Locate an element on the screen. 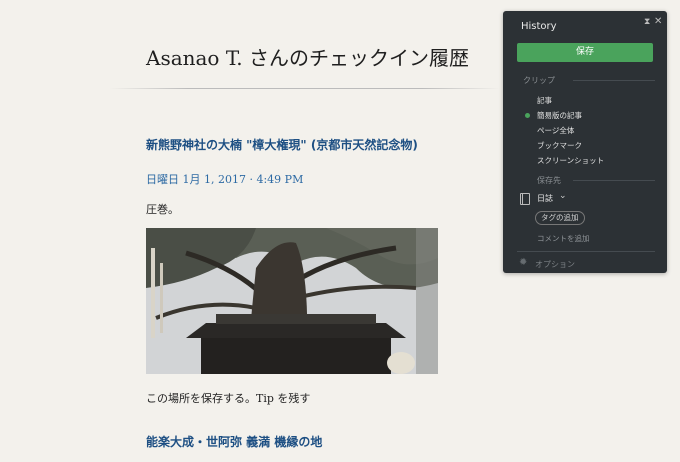  clip-option-full-page: ページ全体 is located at coordinates (555, 130).